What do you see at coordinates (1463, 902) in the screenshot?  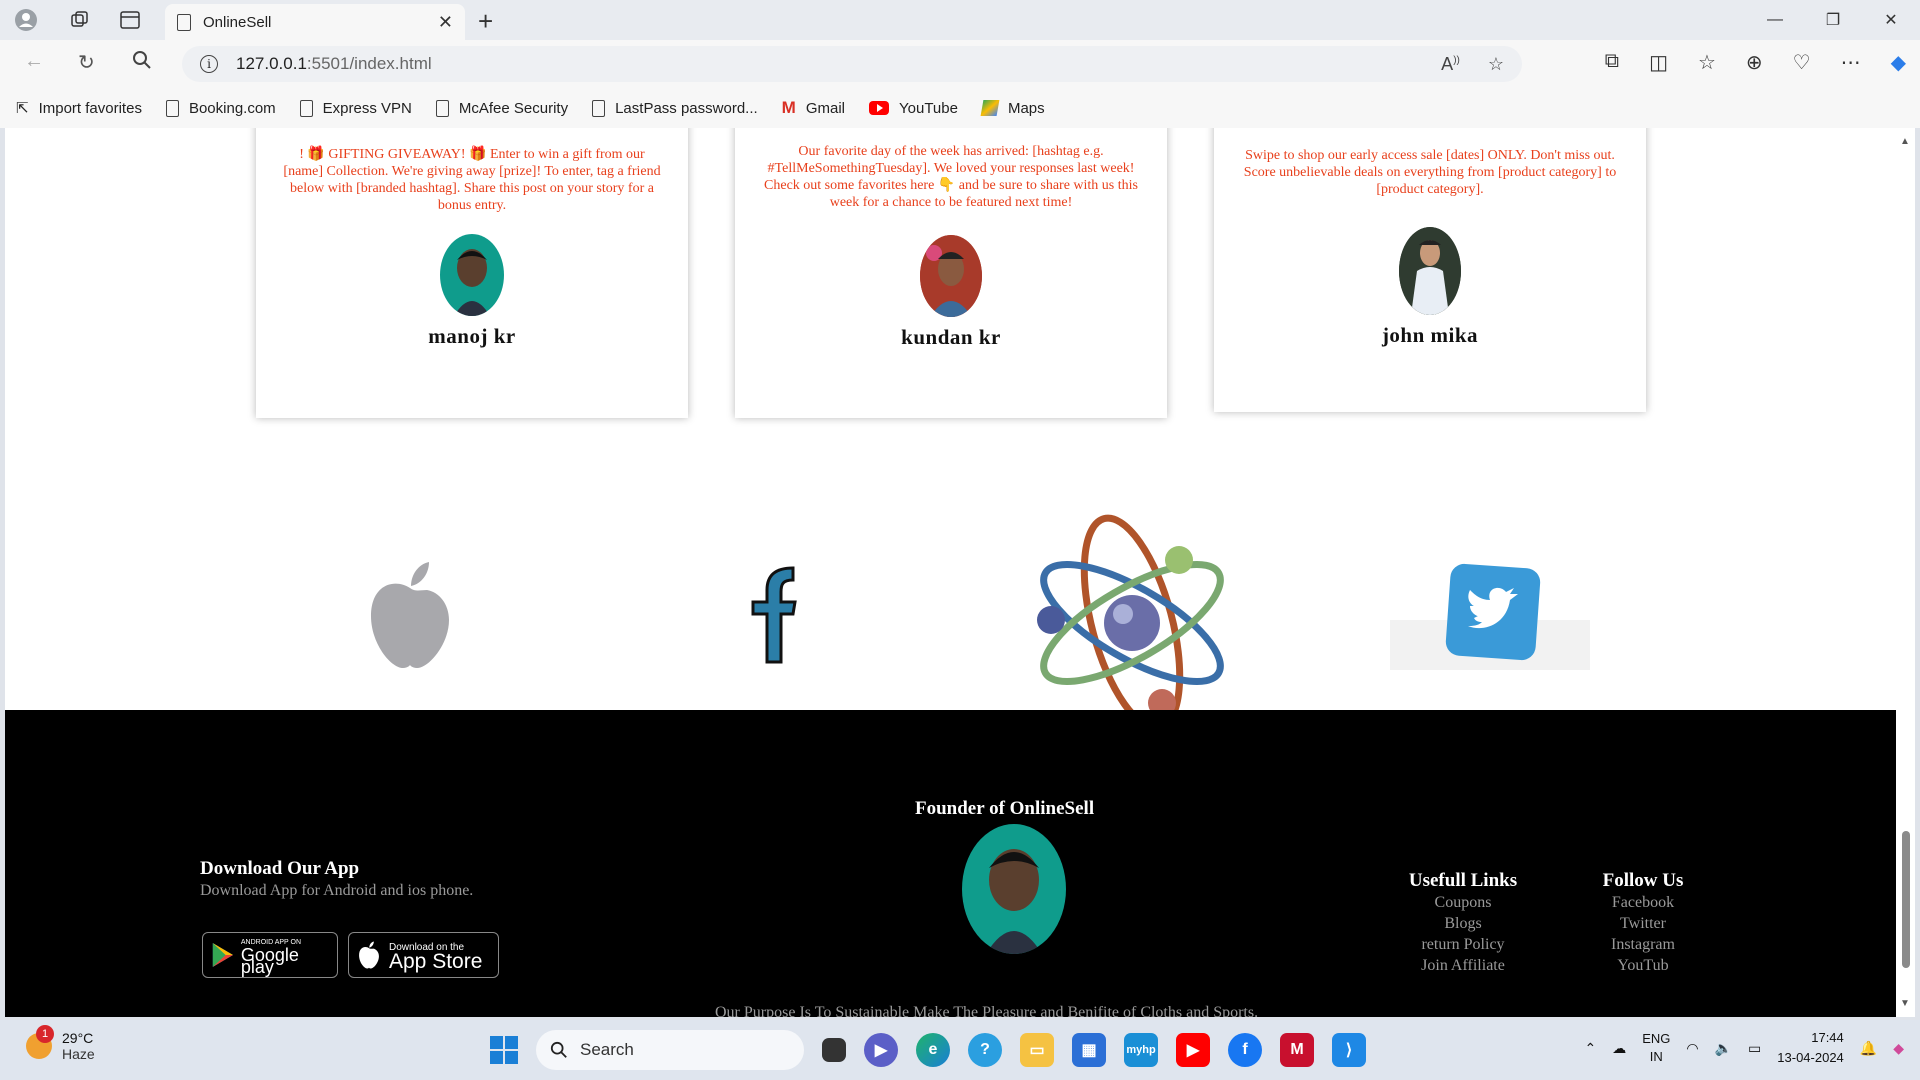 I see `link-coupons: Coupons` at bounding box center [1463, 902].